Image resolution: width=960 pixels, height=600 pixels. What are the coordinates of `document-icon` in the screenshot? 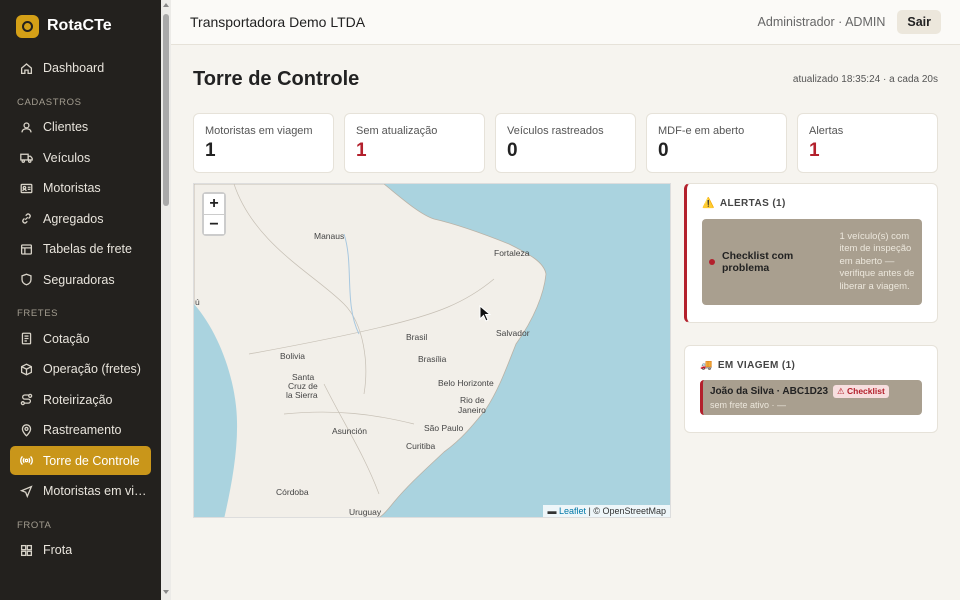 It's located at (26, 338).